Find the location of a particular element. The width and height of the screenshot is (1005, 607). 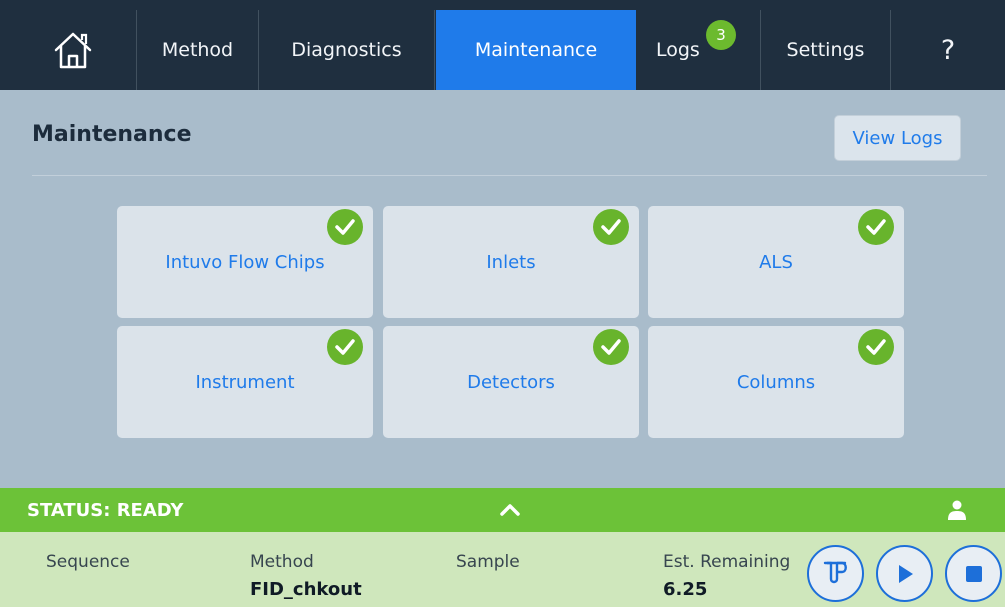

tab-maintenance: Maintenance is located at coordinates (536, 50).